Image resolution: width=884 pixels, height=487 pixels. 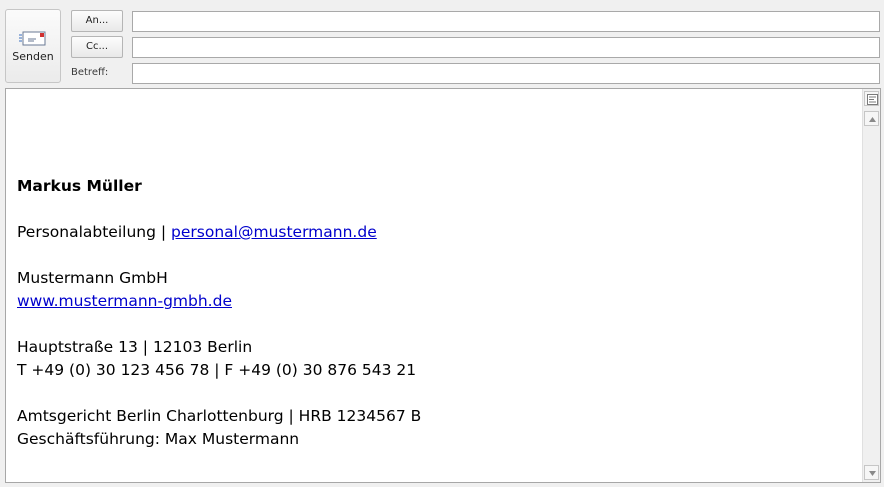 I want to click on signature-department: Personalabteilung, so click(x=86, y=232).